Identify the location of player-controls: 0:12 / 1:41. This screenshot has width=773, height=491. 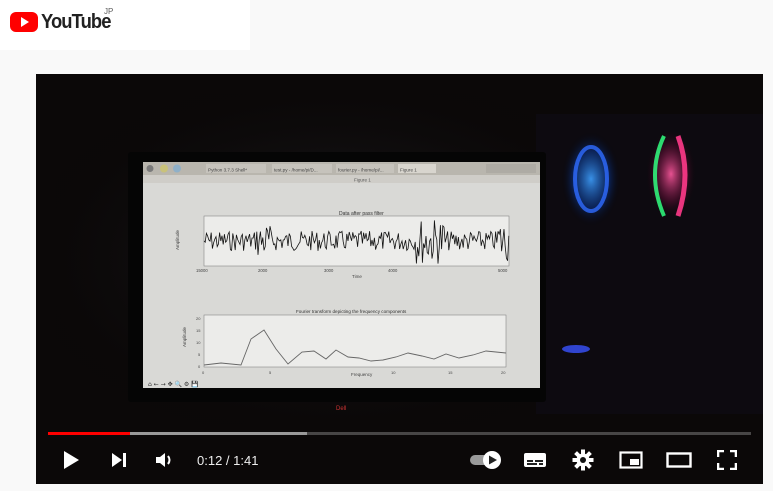
(399, 460).